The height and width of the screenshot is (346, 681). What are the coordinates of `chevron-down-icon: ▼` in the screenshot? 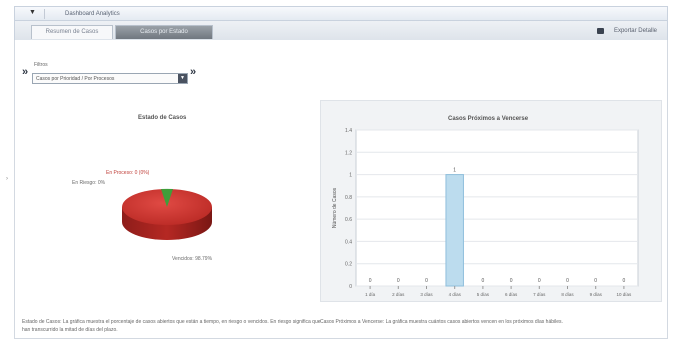 It's located at (182, 78).